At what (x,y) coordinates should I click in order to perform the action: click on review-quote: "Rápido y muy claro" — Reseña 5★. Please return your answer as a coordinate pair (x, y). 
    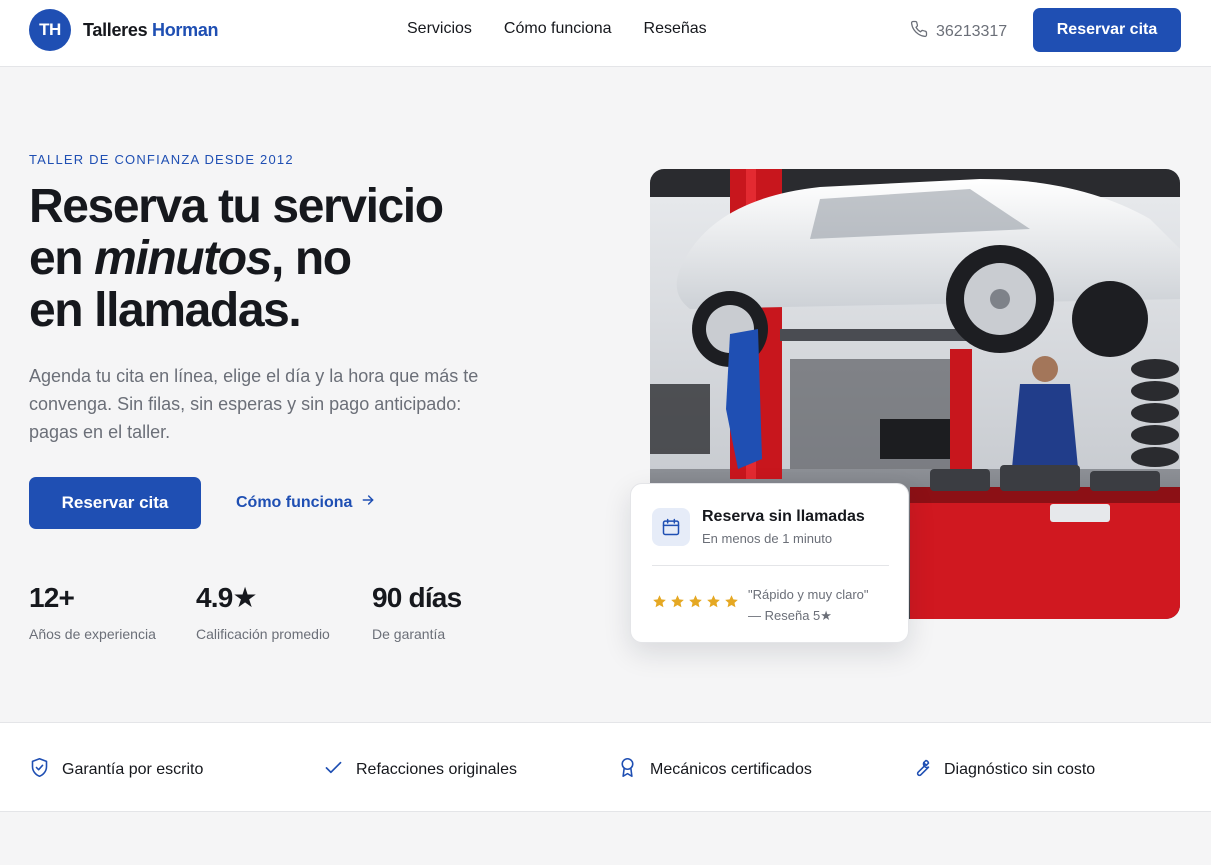
    Looking at the image, I should click on (808, 605).